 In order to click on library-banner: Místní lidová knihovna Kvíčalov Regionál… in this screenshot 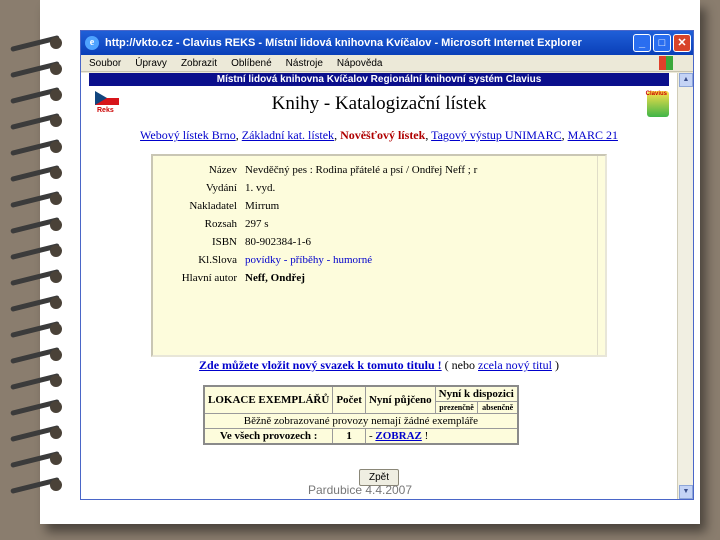, I will do `click(379, 79)`.